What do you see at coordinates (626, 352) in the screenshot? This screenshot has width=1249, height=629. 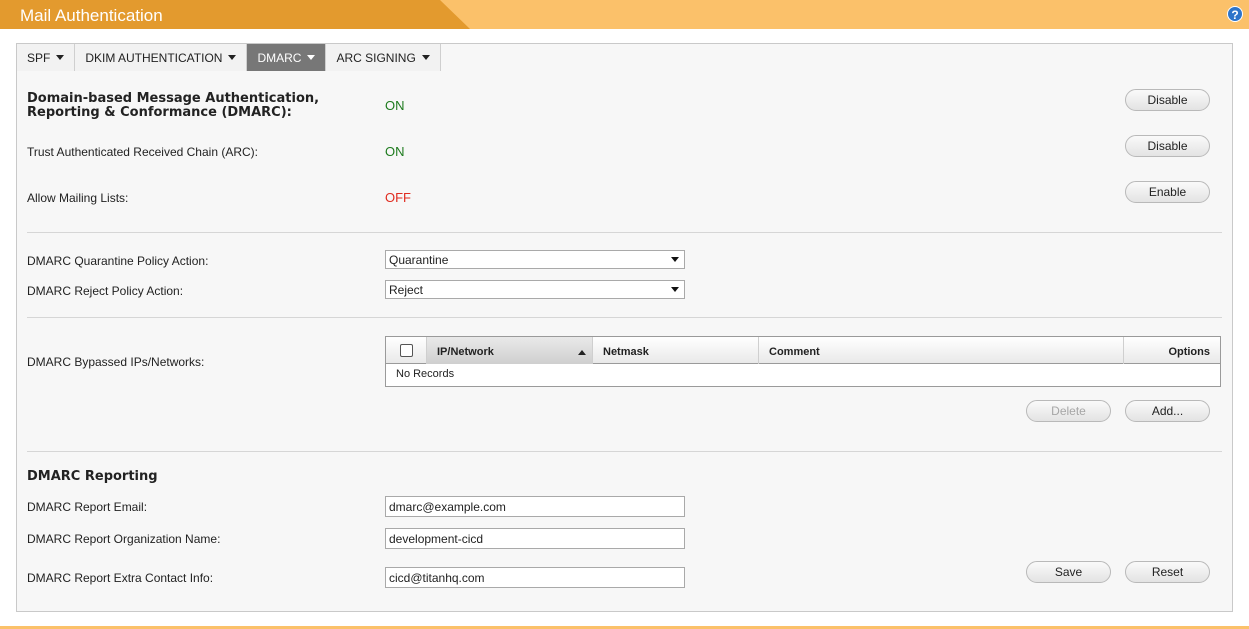 I see `column-netmask-label: Netmask` at bounding box center [626, 352].